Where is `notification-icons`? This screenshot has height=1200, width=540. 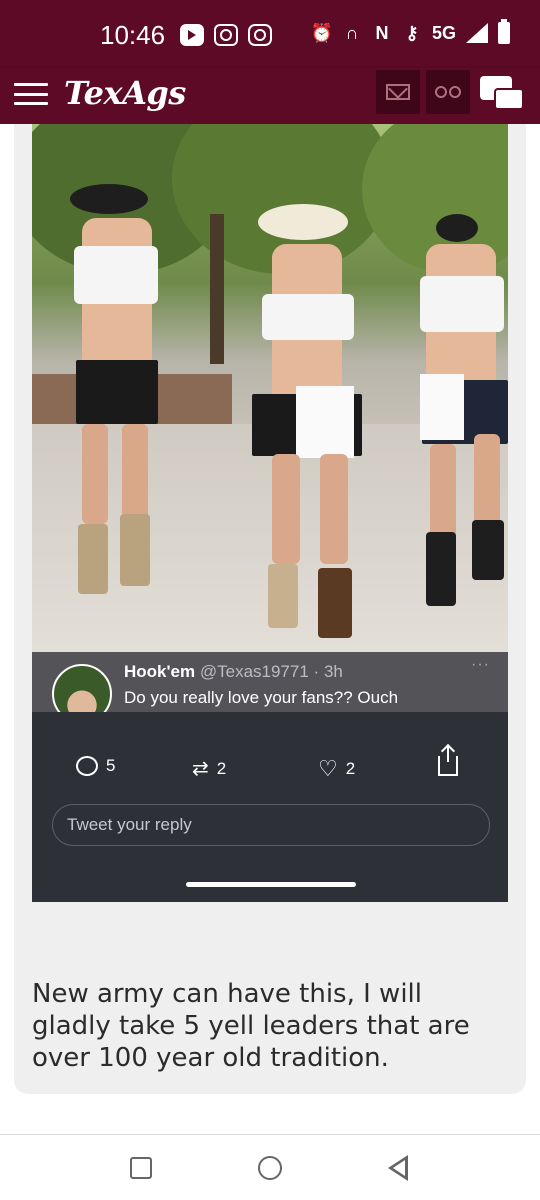
notification-icons is located at coordinates (226, 35).